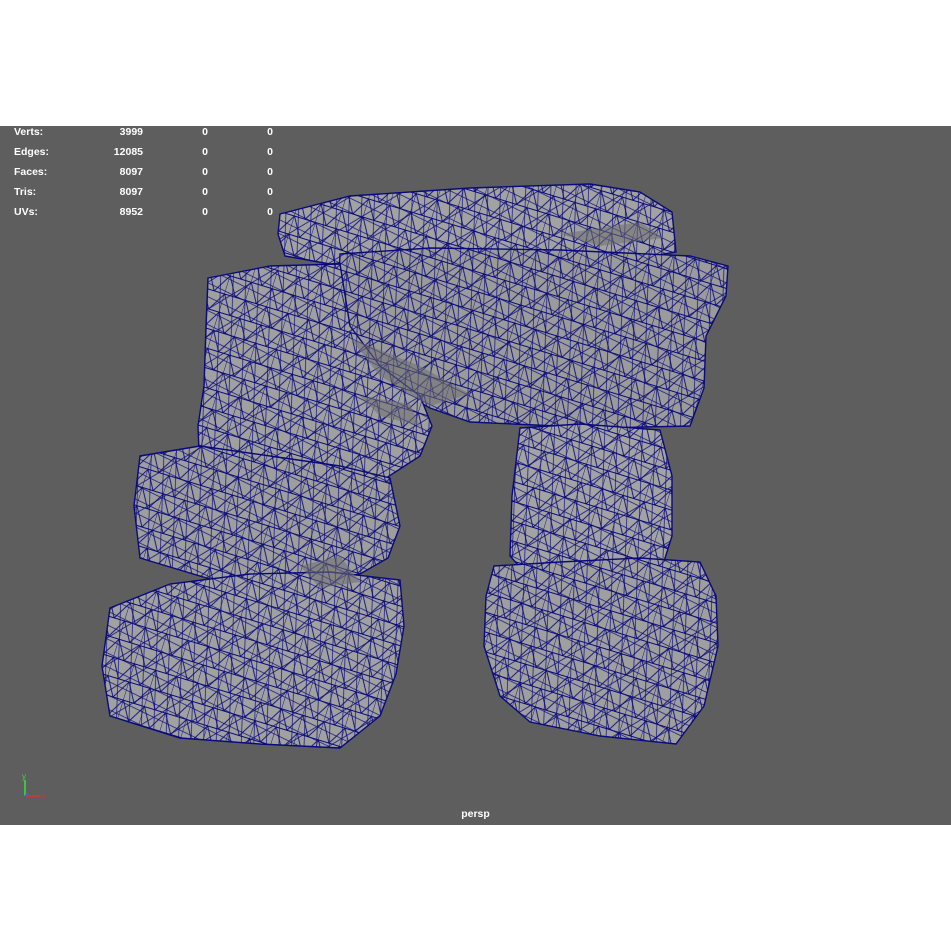 The width and height of the screenshot is (951, 951). Describe the element at coordinates (144, 136) in the screenshot. I see `hud-row-verts: Verts: 3999 0 0` at that location.